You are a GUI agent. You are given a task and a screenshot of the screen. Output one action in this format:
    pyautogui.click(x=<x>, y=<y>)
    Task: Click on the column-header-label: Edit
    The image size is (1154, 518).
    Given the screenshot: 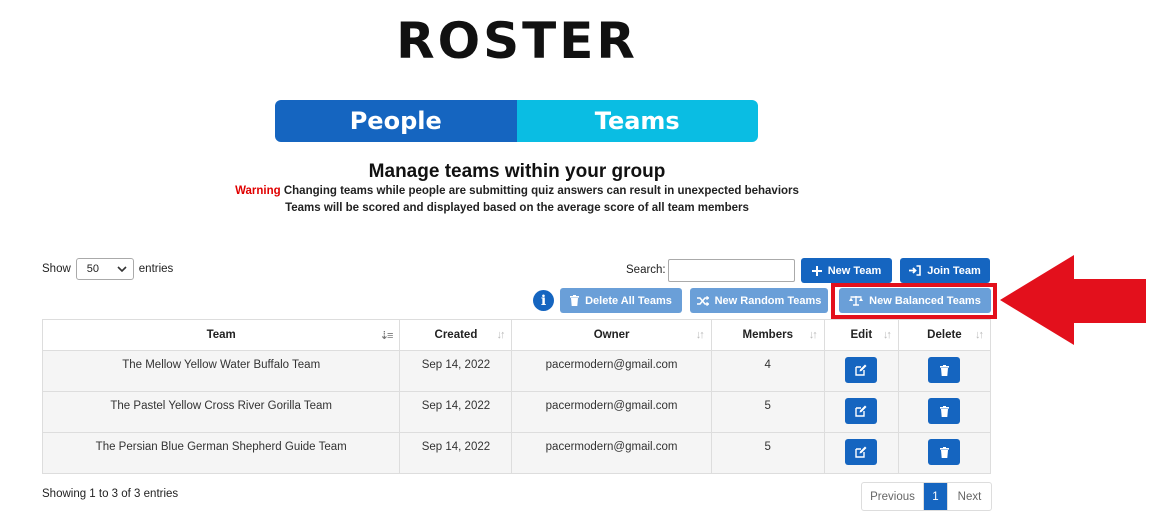 What is the action you would take?
    pyautogui.click(x=861, y=335)
    